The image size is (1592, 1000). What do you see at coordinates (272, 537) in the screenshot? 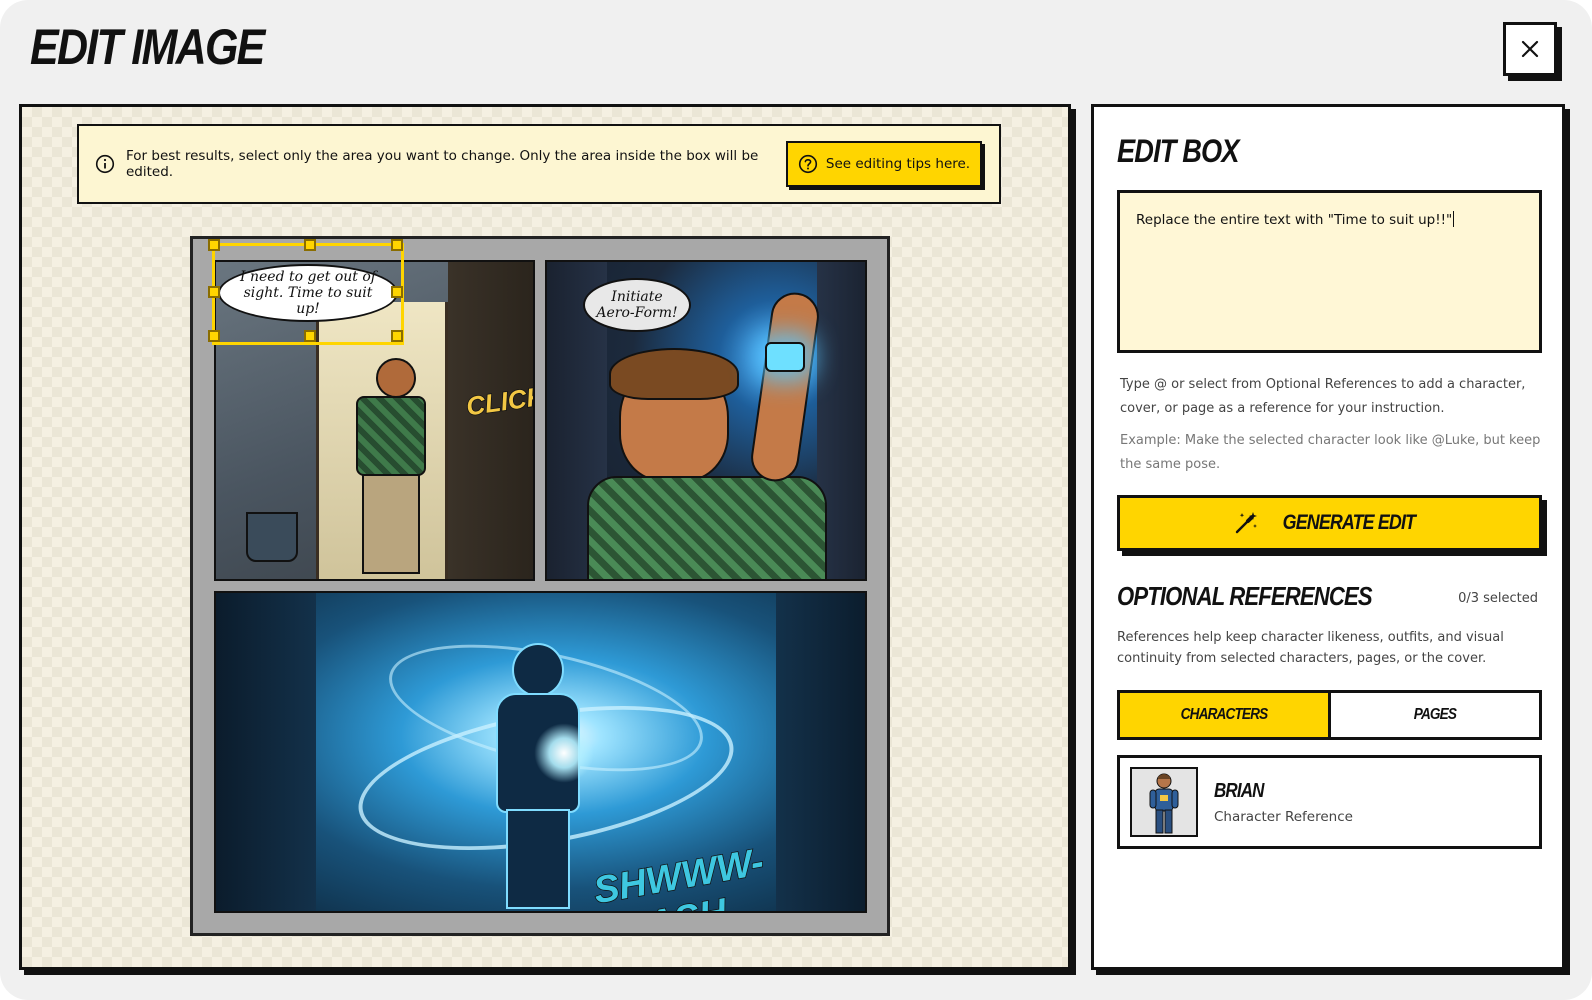
I see `mop-bucket` at bounding box center [272, 537].